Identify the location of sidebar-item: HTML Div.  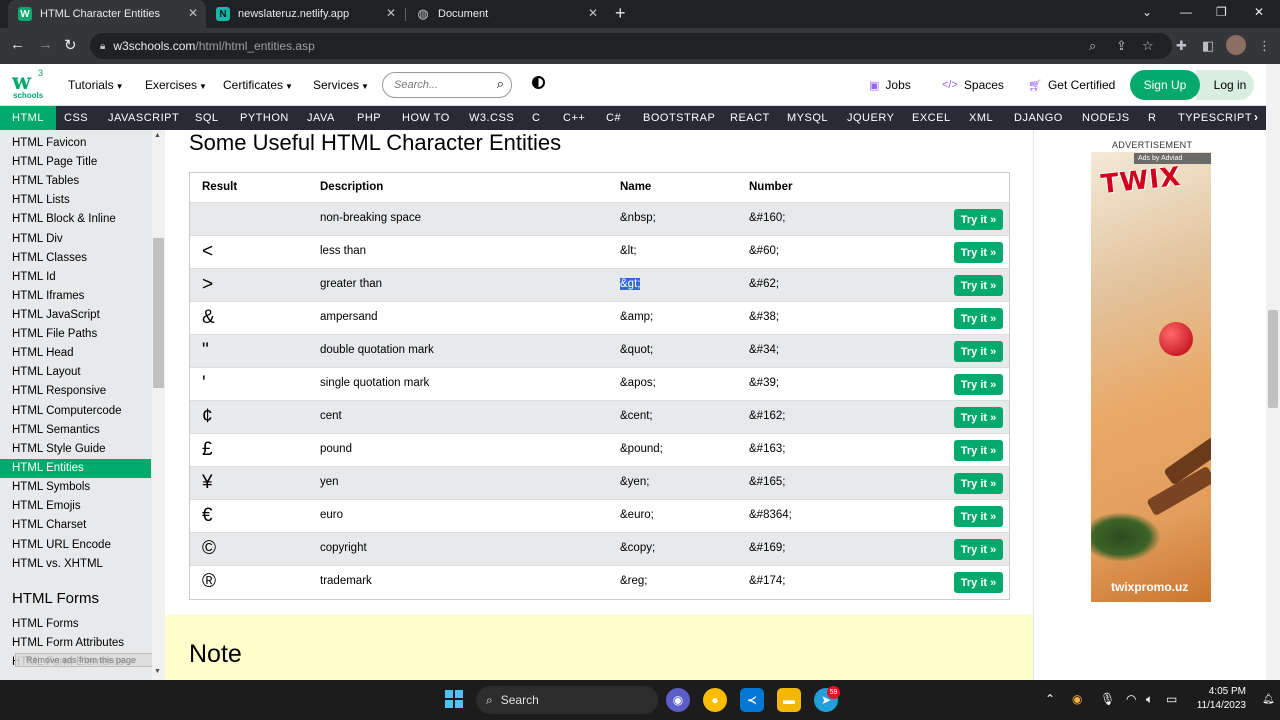
(75, 239).